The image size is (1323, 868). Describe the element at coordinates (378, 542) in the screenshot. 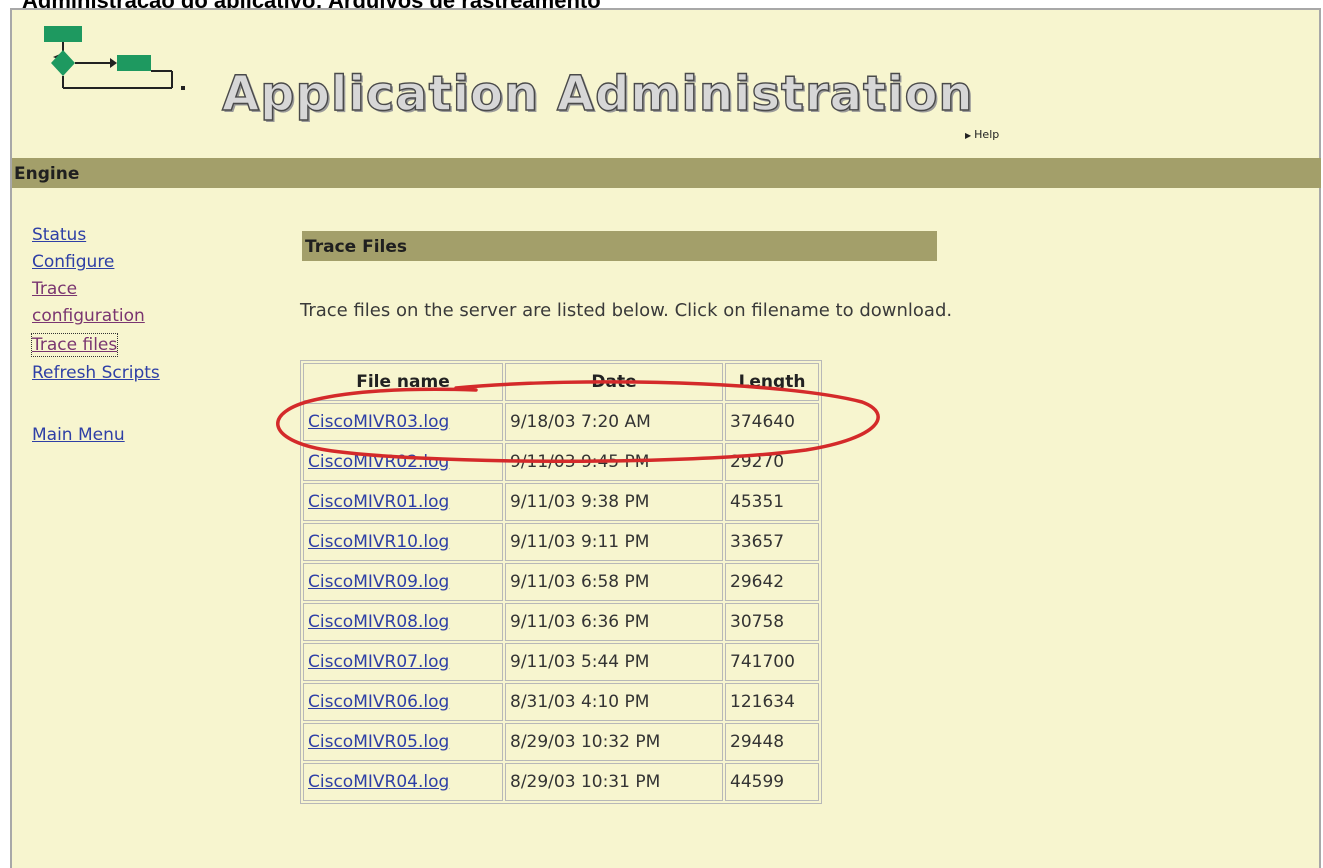

I see `file-link: CiscoMIVR10.log` at that location.